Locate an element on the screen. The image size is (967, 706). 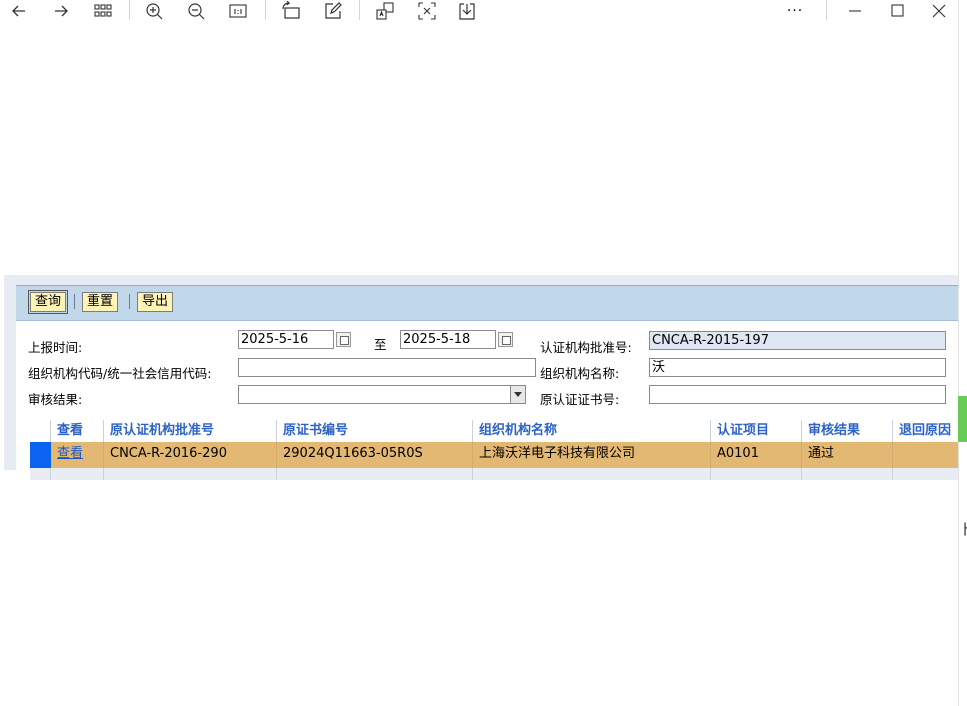
view-cell: 查看 is located at coordinates (77, 455).